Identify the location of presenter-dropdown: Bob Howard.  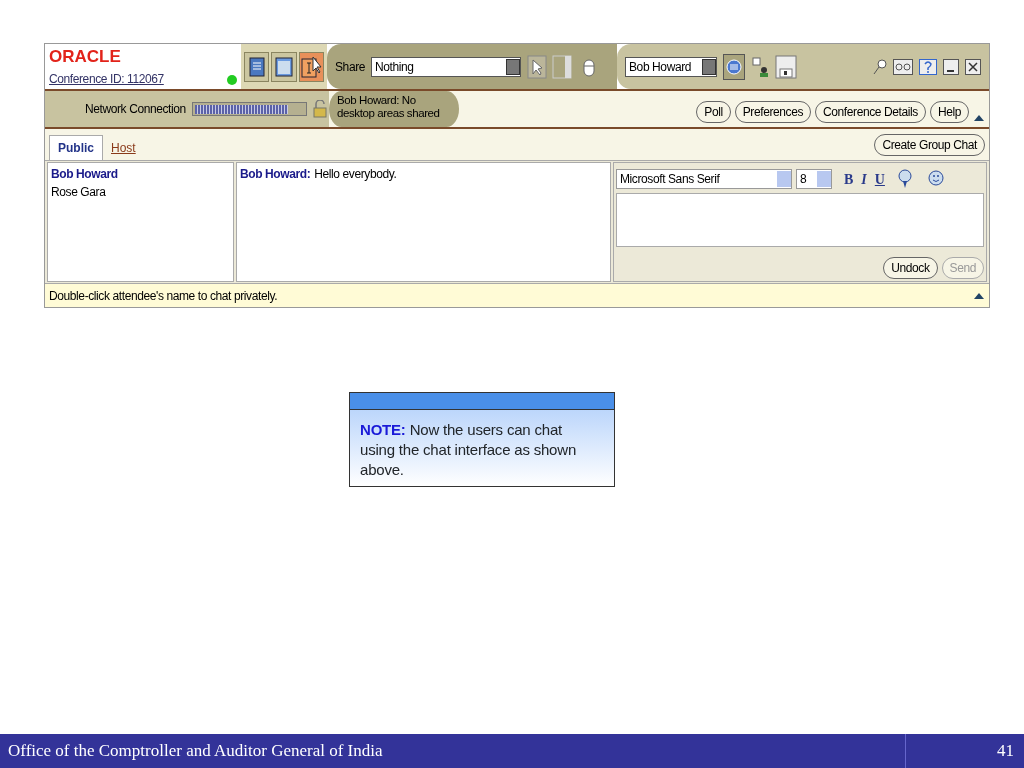
(671, 66).